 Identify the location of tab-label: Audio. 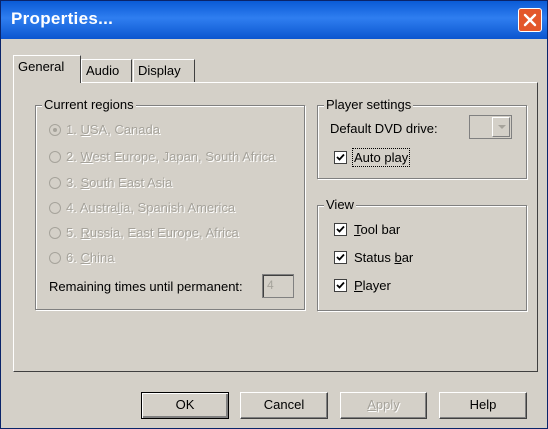
(103, 70).